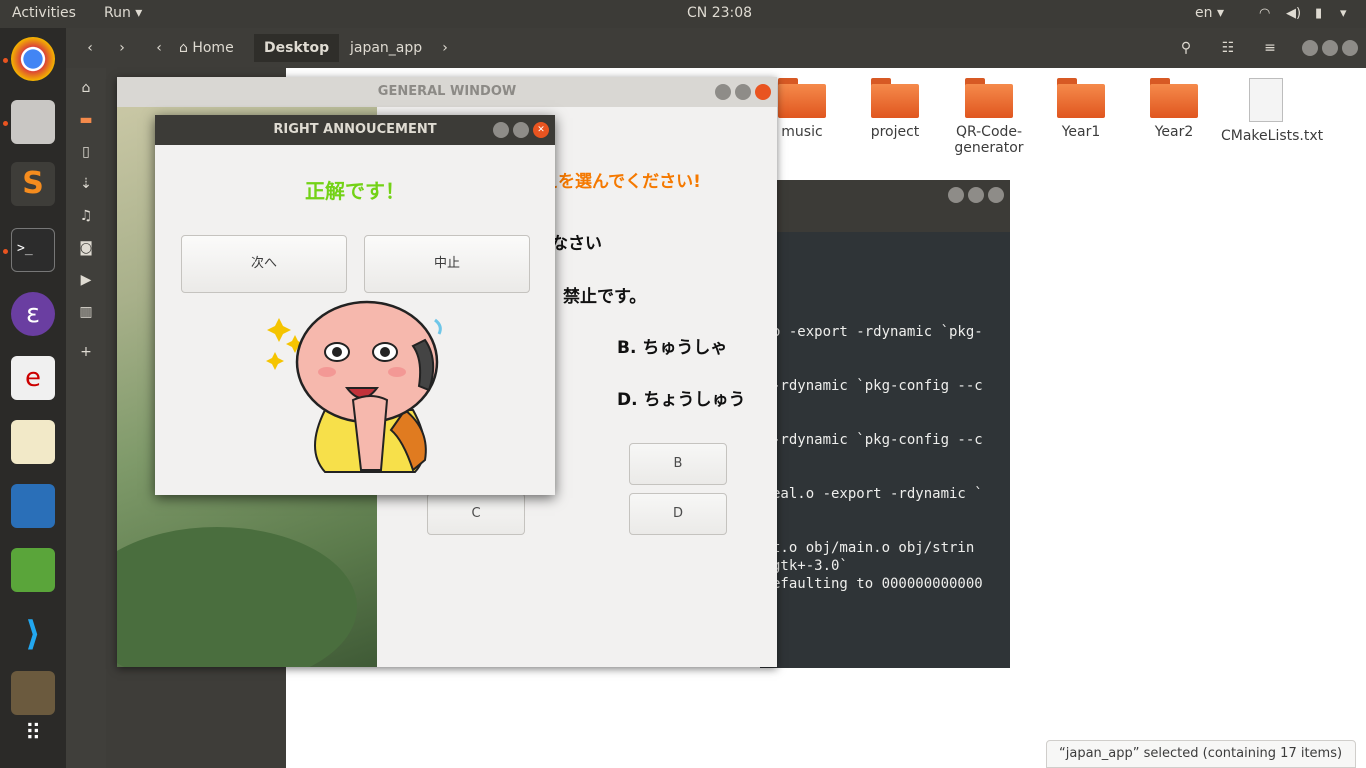  Describe the element at coordinates (90, 48) in the screenshot. I see `back-button: ‹` at that location.